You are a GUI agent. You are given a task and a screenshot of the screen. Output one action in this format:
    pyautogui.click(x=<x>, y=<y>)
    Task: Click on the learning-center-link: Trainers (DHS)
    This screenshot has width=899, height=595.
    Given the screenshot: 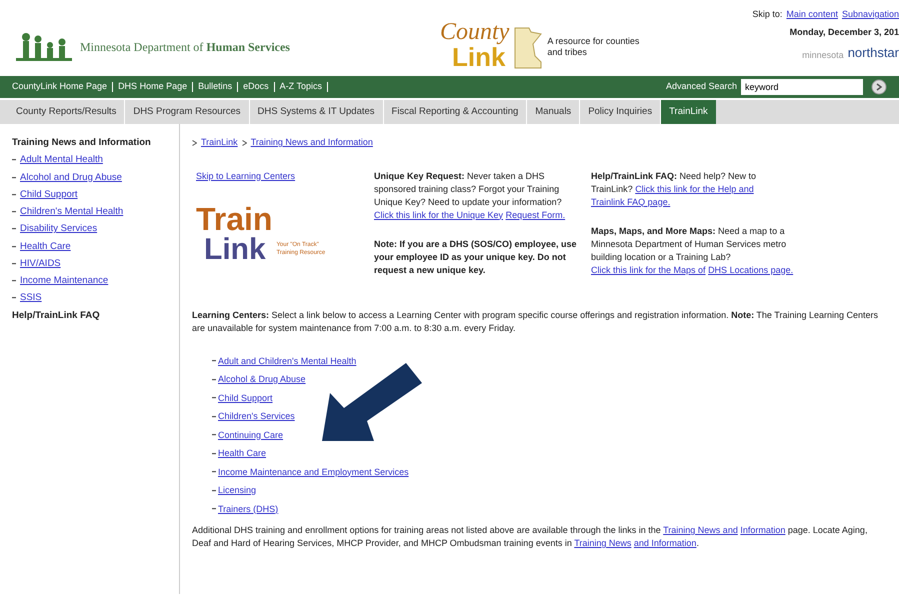 What is the action you would take?
    pyautogui.click(x=248, y=509)
    